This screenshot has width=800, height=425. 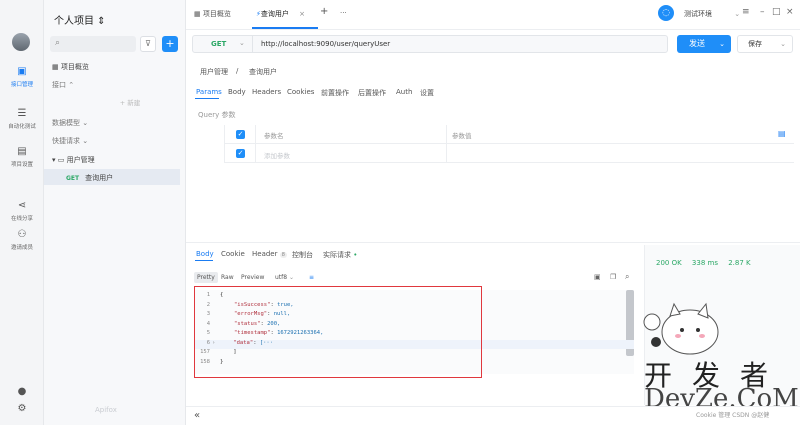 What do you see at coordinates (21, 219) in the screenshot?
I see `rail-item-label: 在线分享` at bounding box center [21, 219].